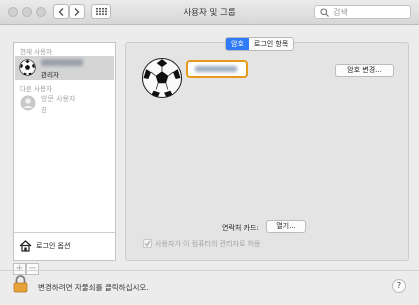 Image resolution: width=419 pixels, height=305 pixels. I want to click on other-users-header: 다른 사용자, so click(36, 89).